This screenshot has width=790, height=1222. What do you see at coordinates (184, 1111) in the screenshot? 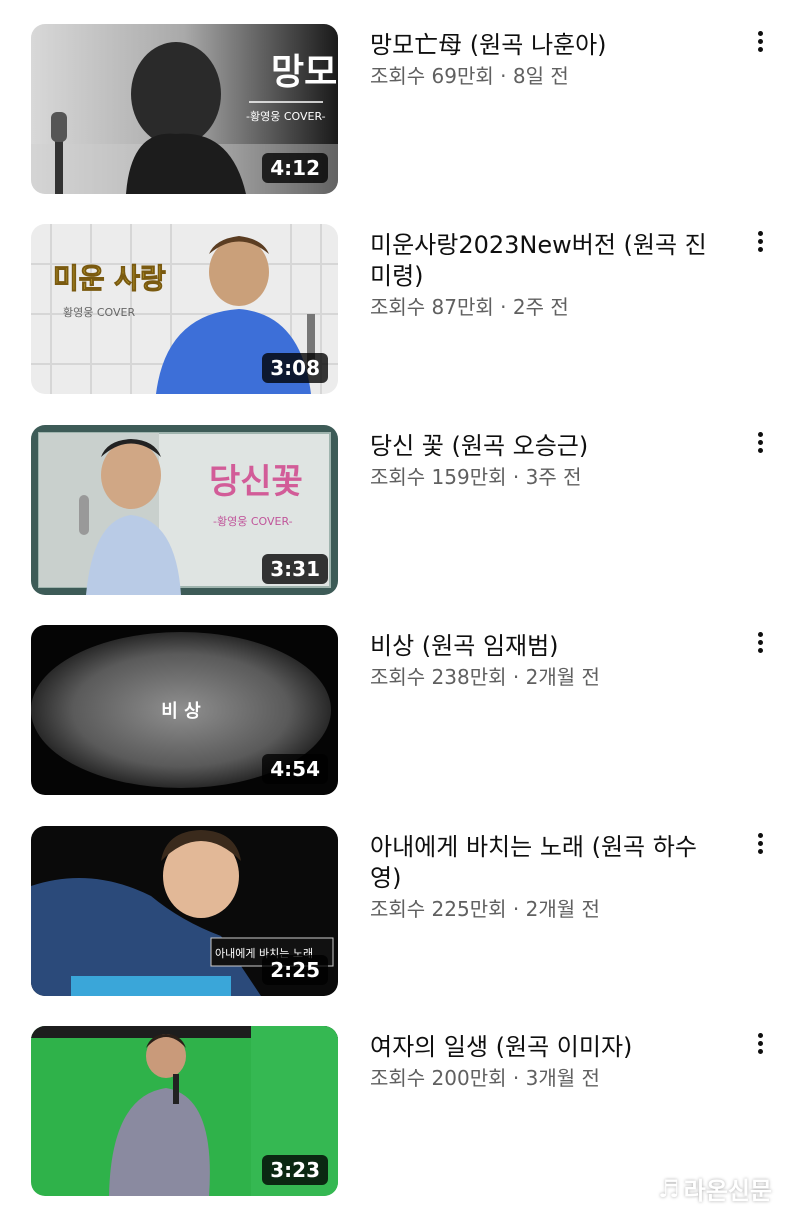
I see `video-thumbnail: 3:23` at bounding box center [184, 1111].